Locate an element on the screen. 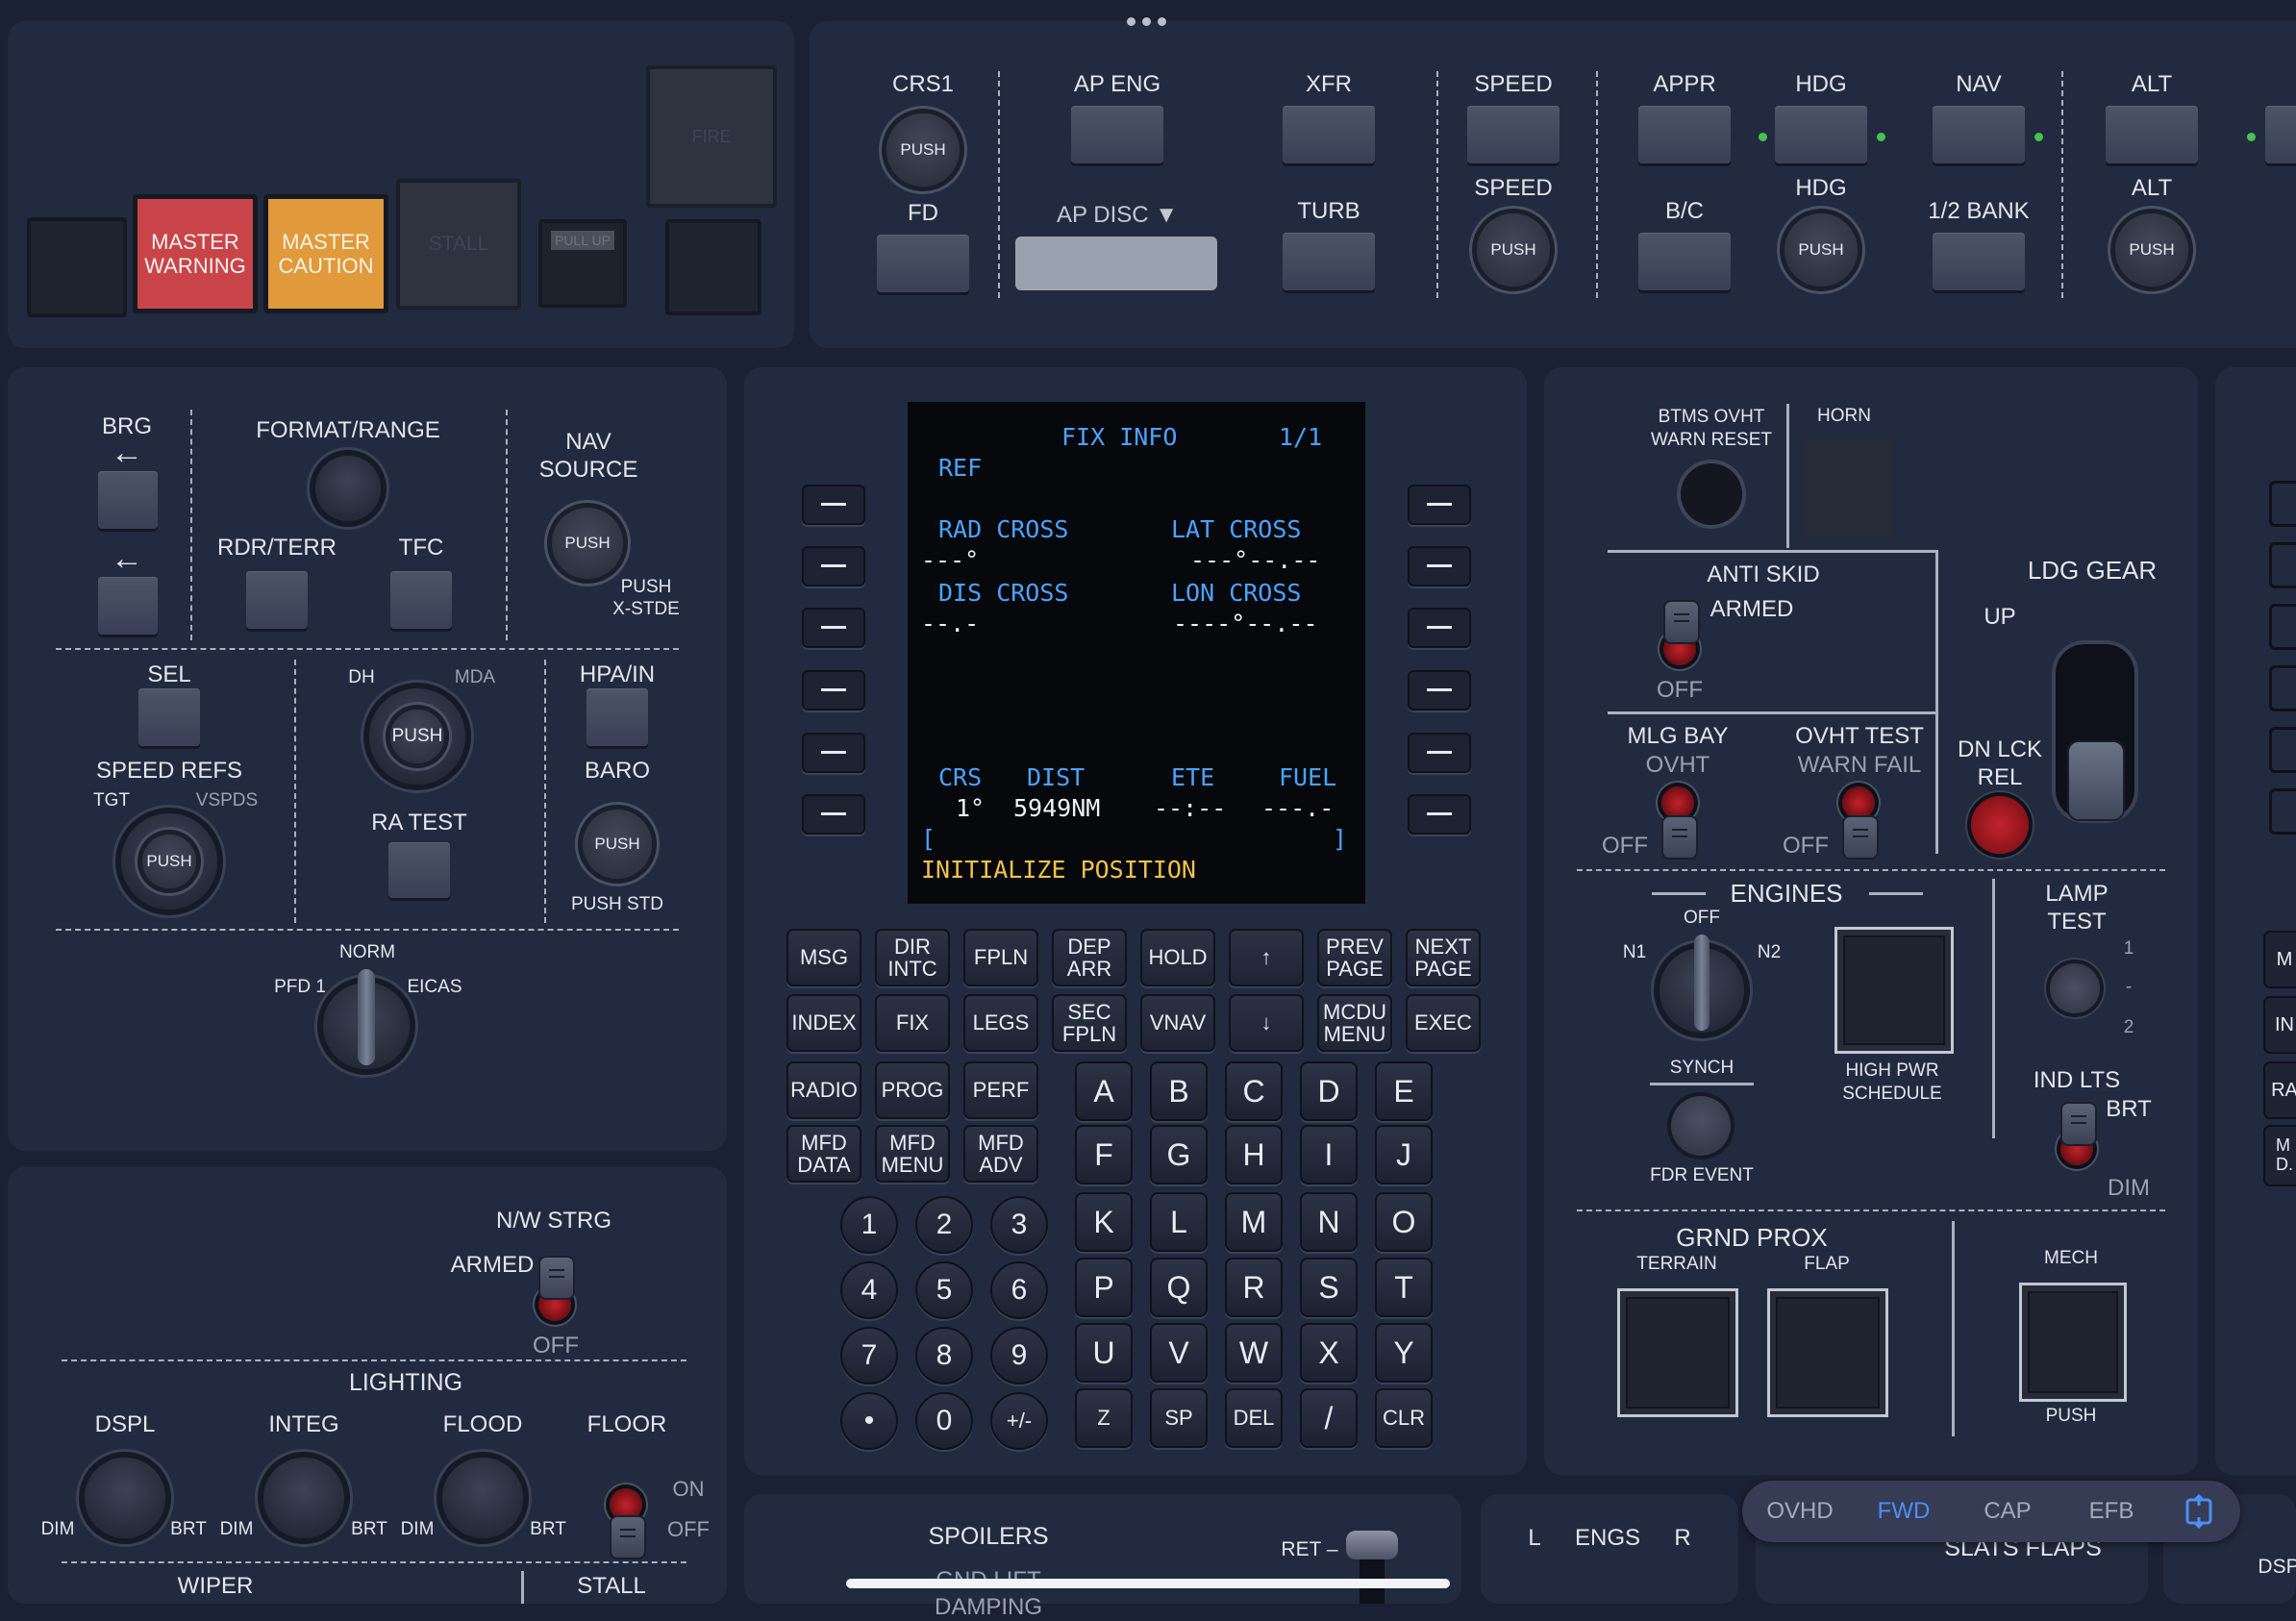  cdu-fn-key: FIX is located at coordinates (912, 1023).